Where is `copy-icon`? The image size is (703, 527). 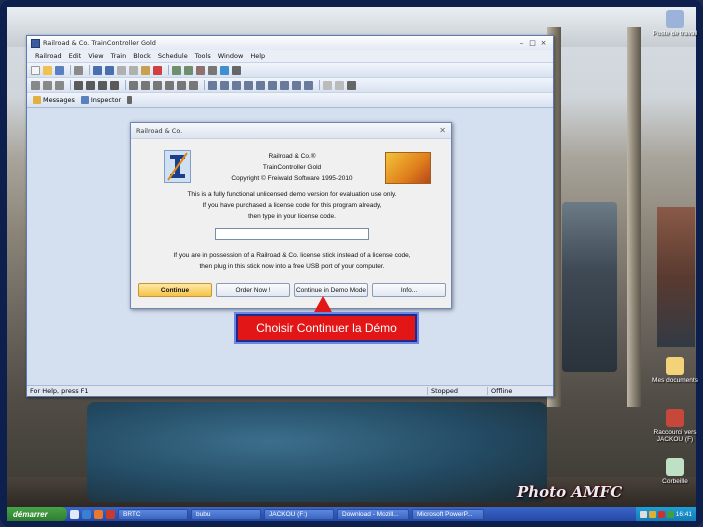 copy-icon is located at coordinates (133, 70).